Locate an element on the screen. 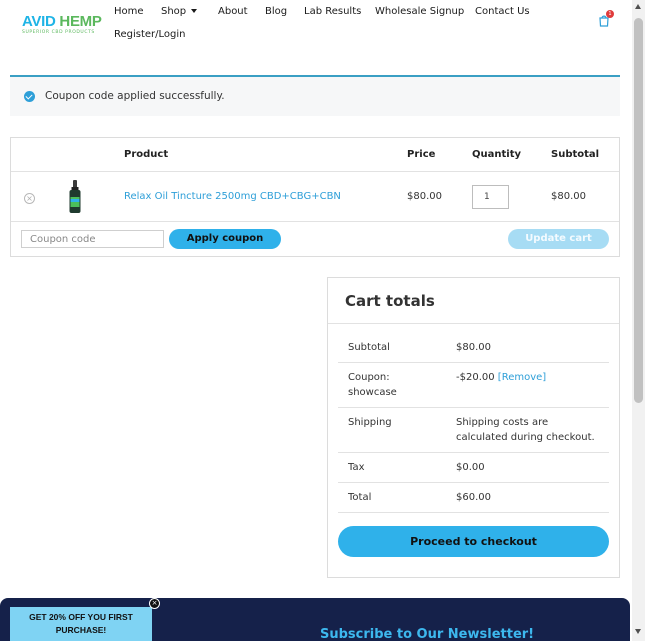  tax-value: $0.00 is located at coordinates (470, 467).